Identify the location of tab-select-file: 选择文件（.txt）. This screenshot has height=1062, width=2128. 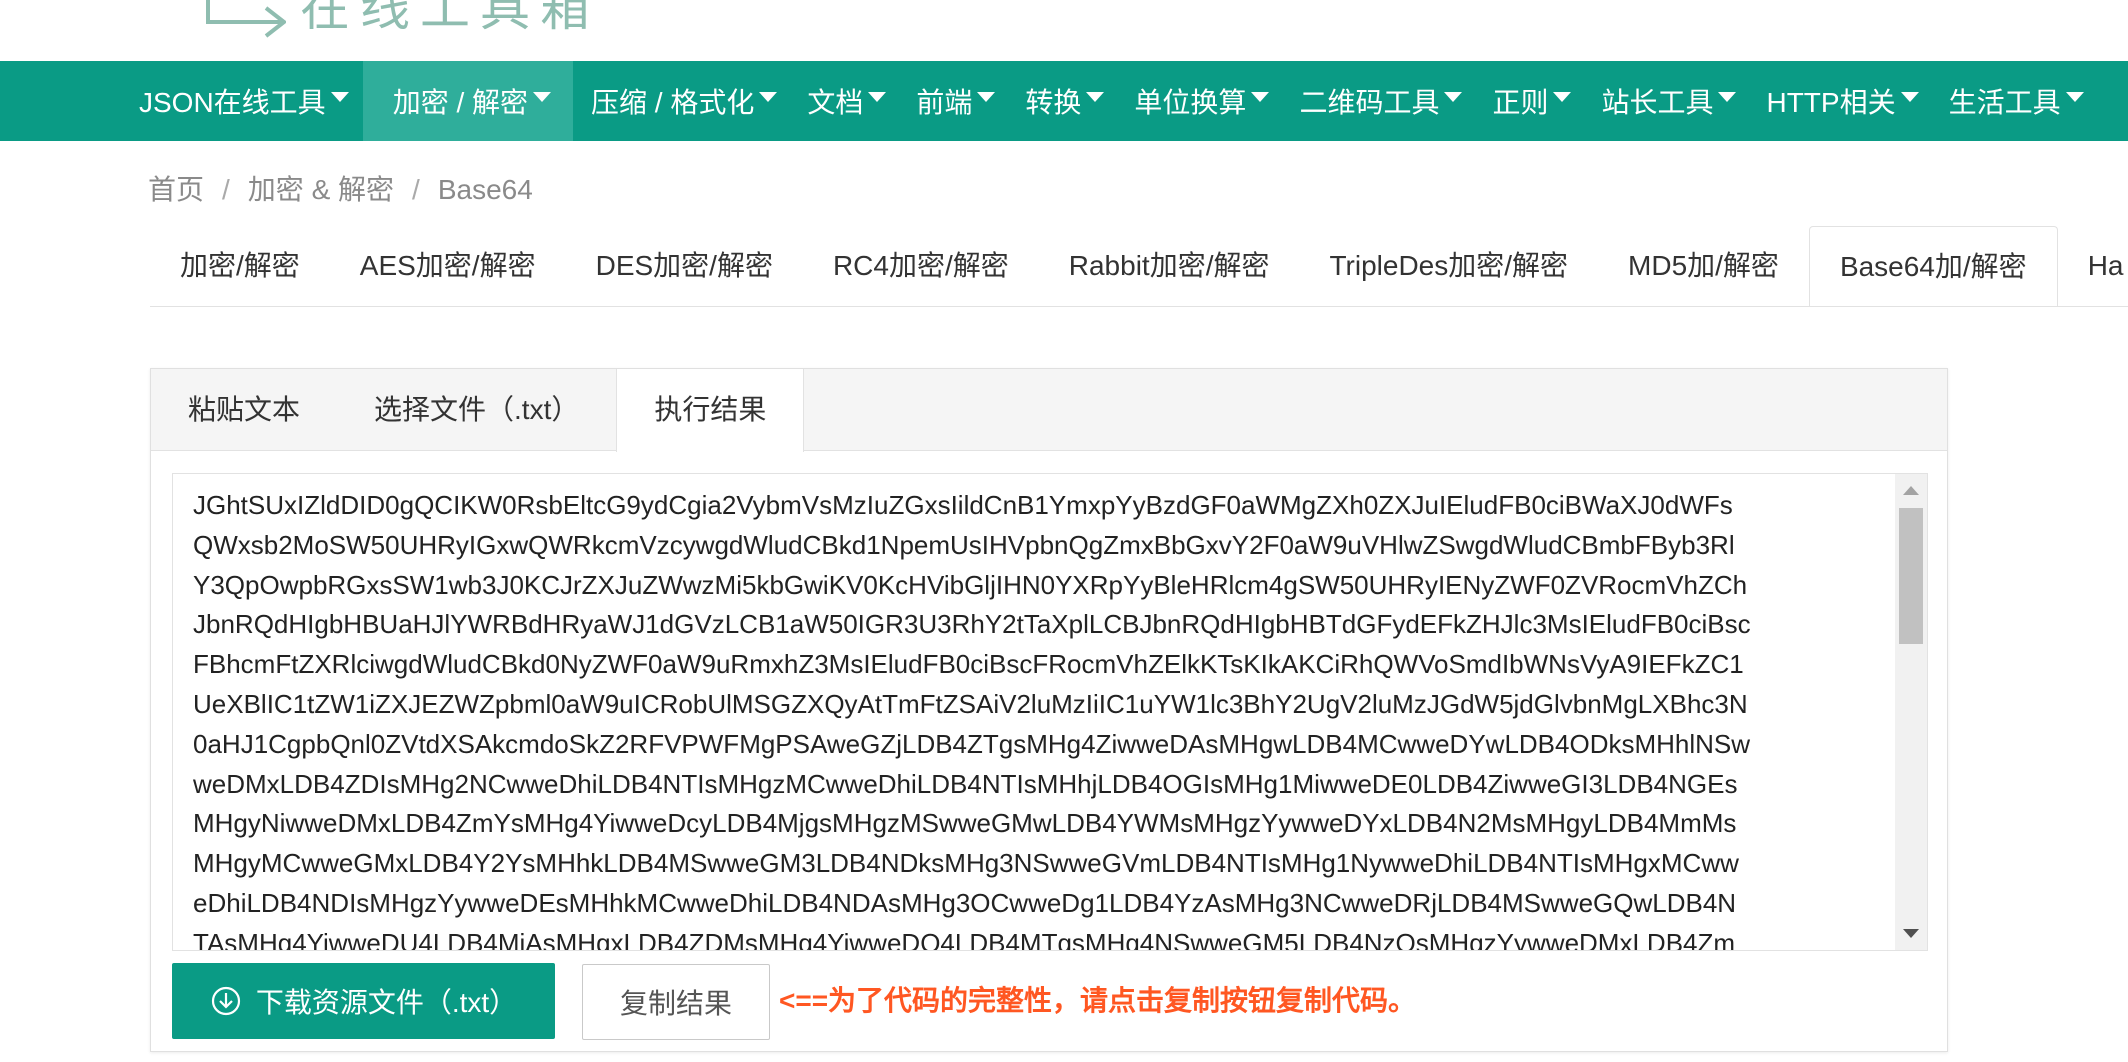
(476, 409).